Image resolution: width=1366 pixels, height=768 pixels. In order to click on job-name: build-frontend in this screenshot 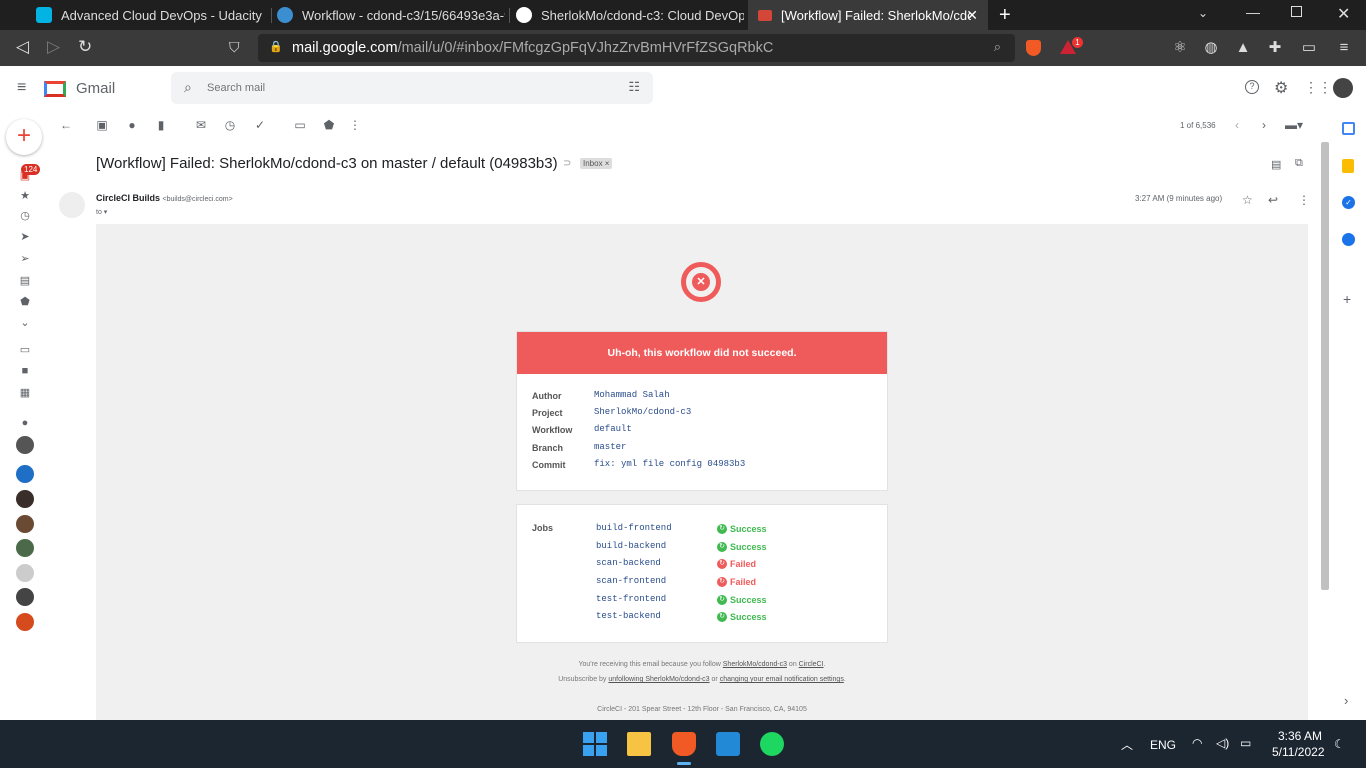, I will do `click(634, 528)`.